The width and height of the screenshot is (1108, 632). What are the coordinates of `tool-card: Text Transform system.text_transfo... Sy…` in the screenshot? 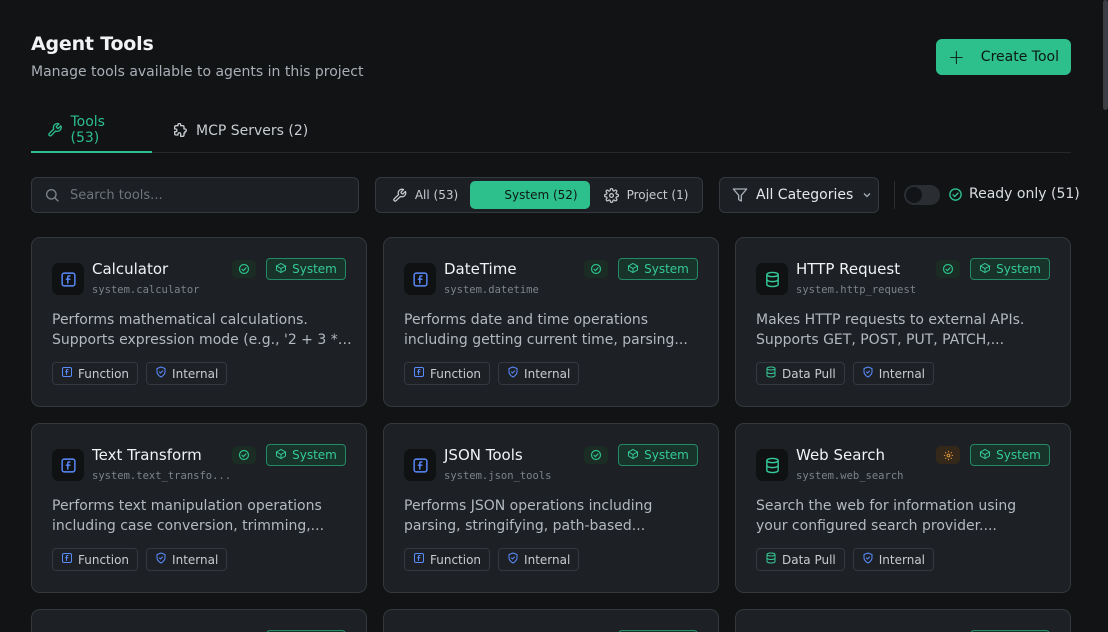 It's located at (199, 508).